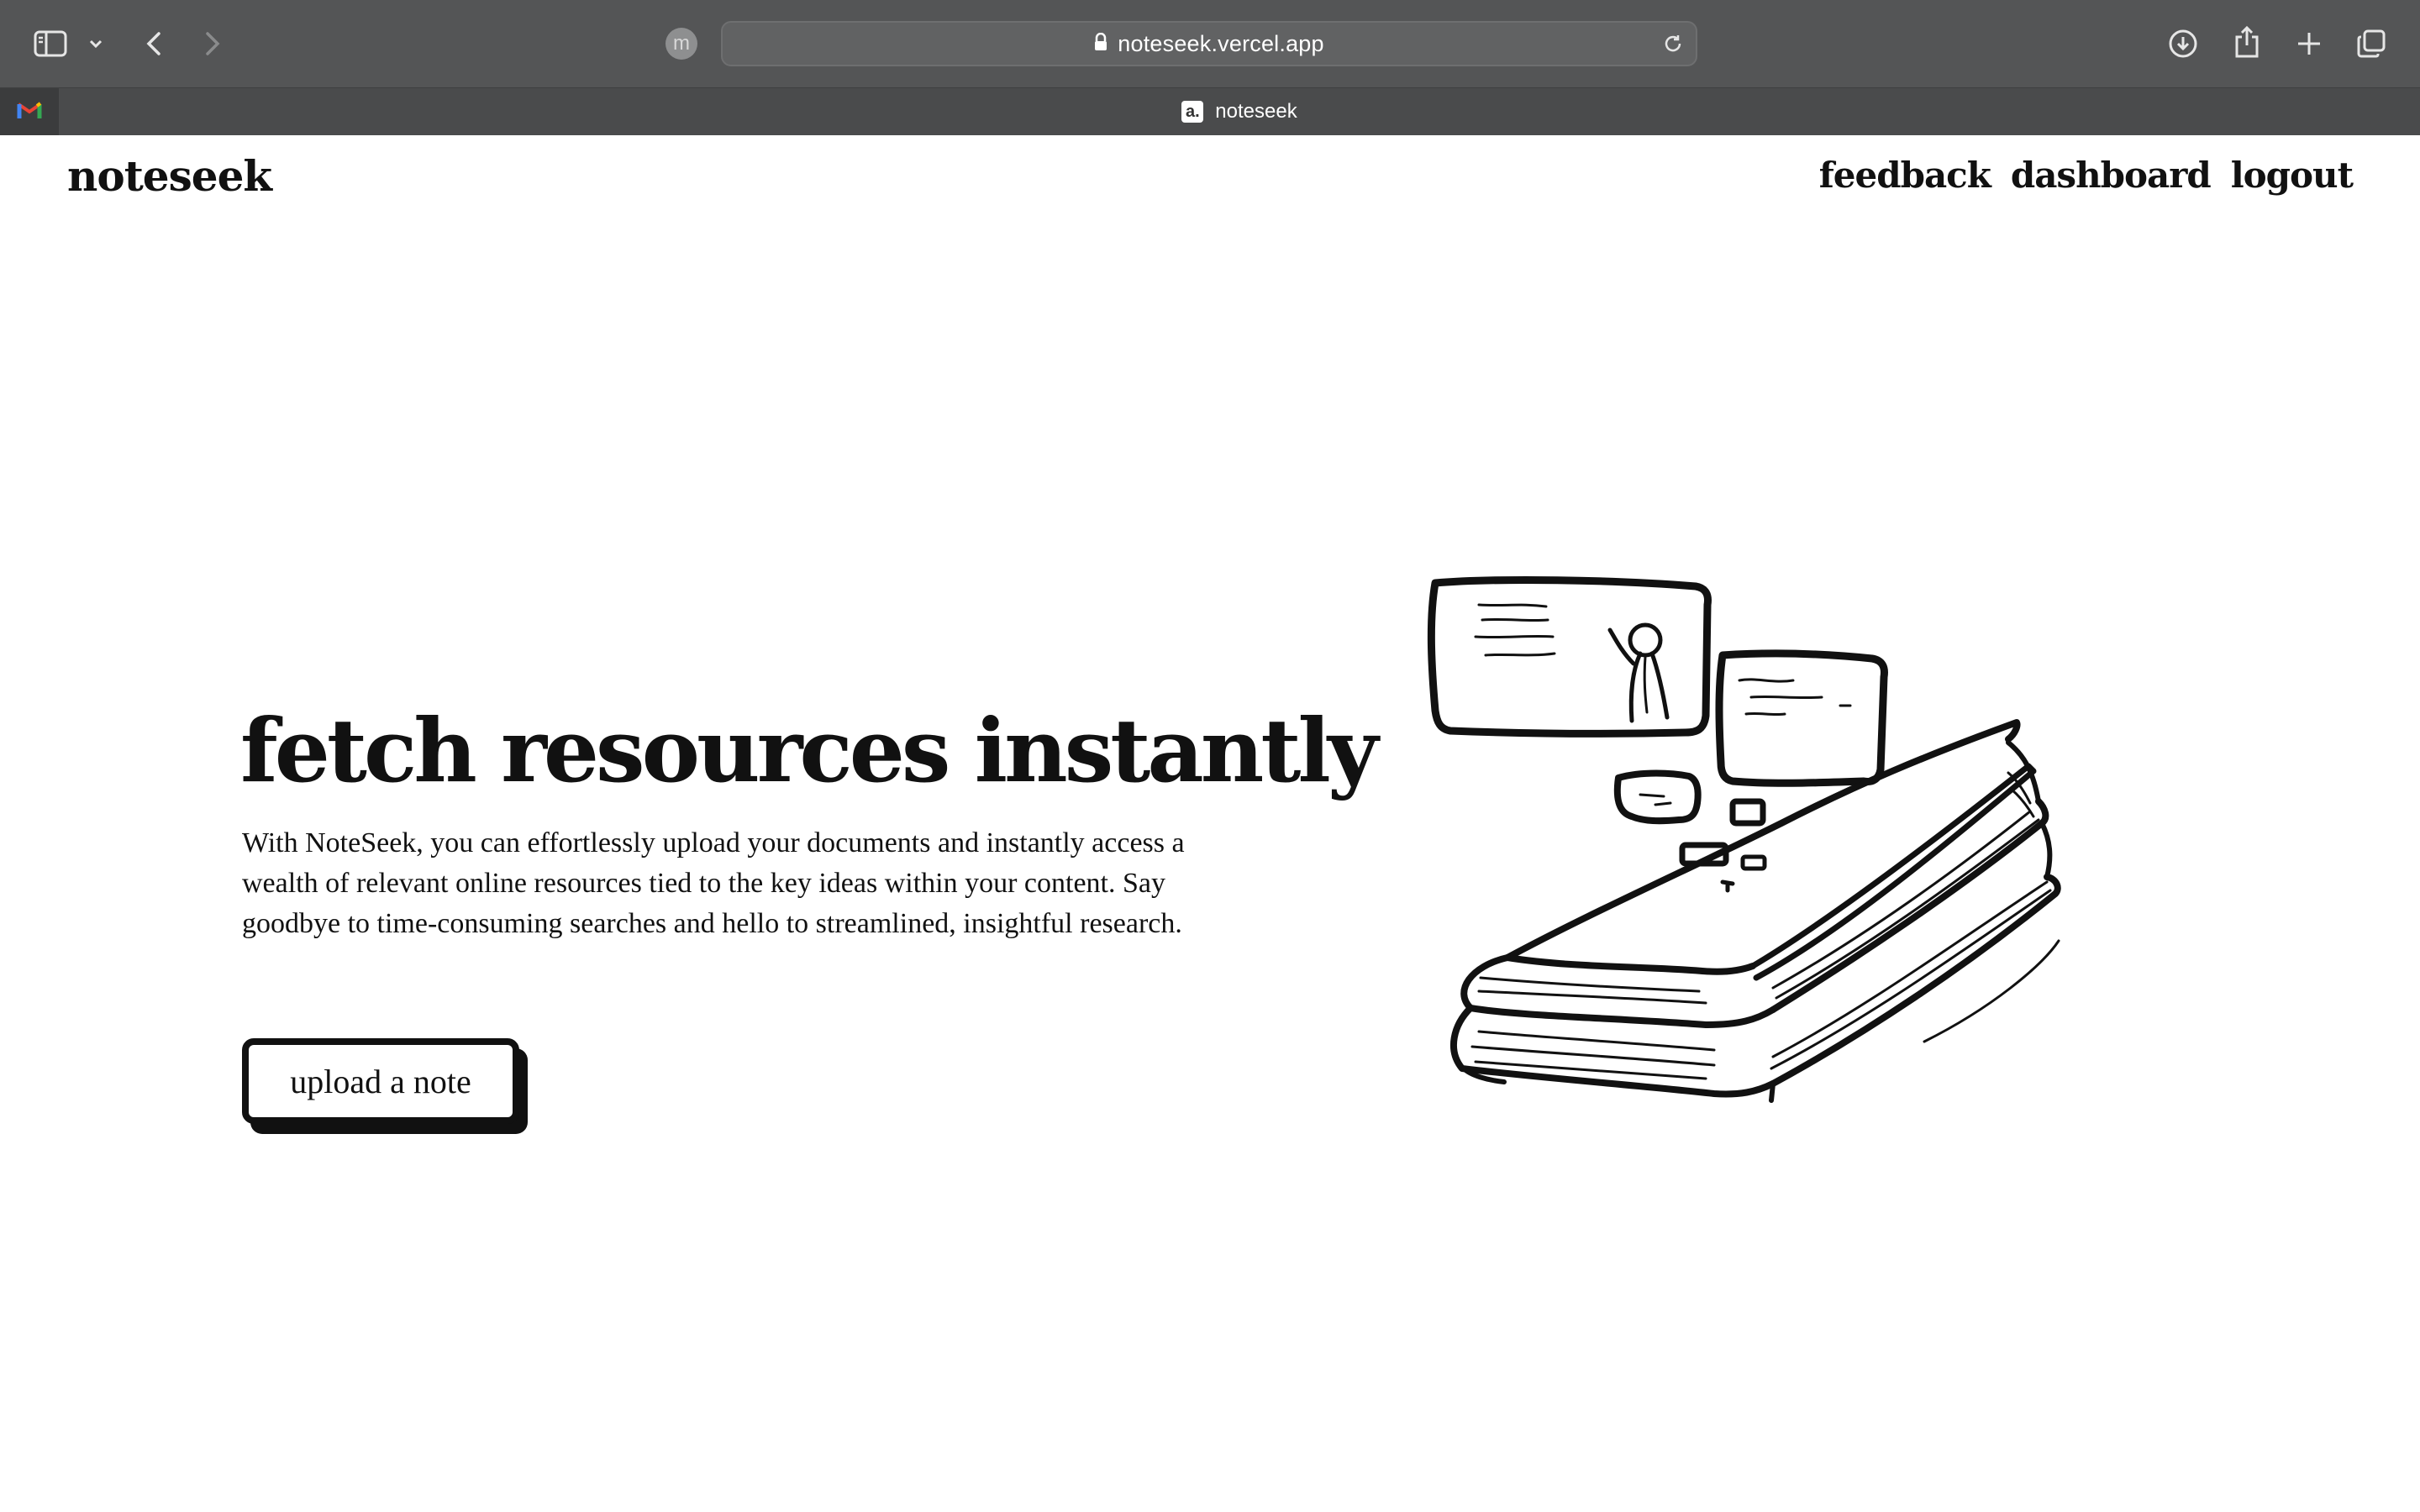 The image size is (2420, 1512). Describe the element at coordinates (2111, 175) in the screenshot. I see `nav-dashboard-link: dashboard` at that location.